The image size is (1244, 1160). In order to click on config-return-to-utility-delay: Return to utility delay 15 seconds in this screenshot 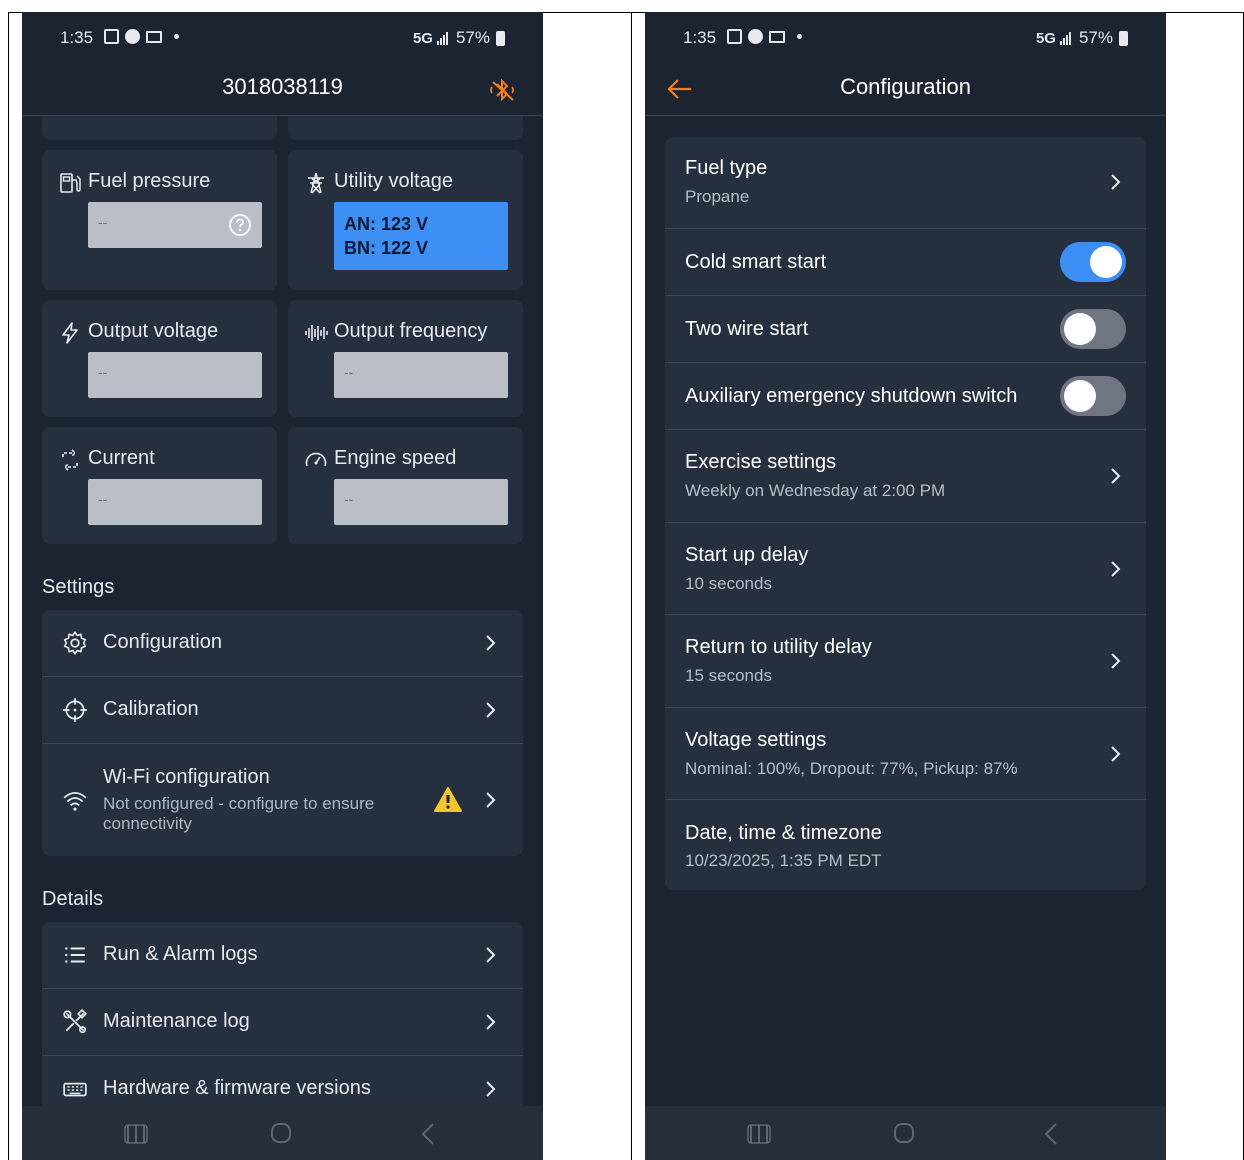, I will do `click(905, 661)`.